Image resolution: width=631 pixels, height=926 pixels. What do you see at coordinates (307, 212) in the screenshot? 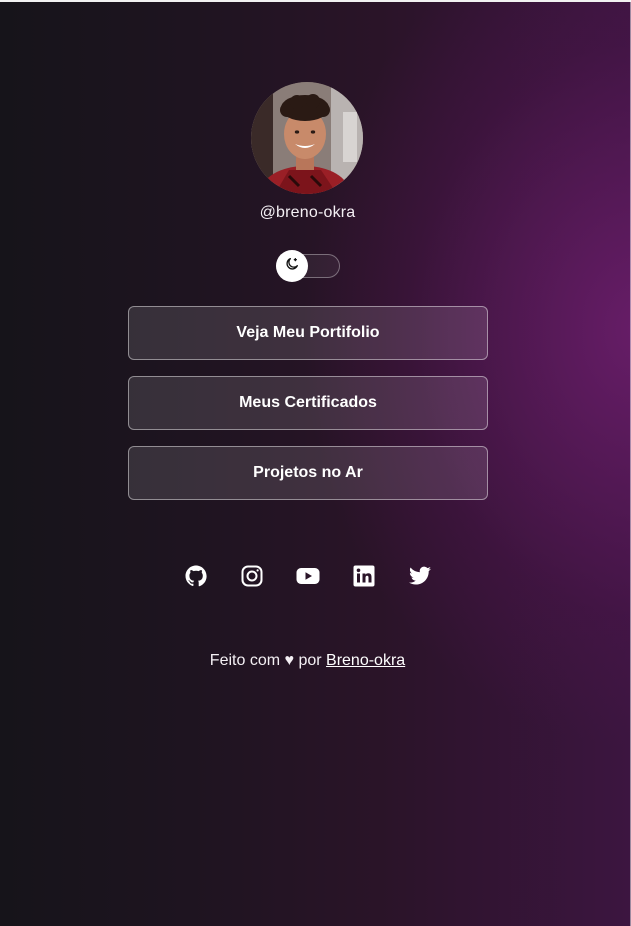
I see `username: @breno-okra` at bounding box center [307, 212].